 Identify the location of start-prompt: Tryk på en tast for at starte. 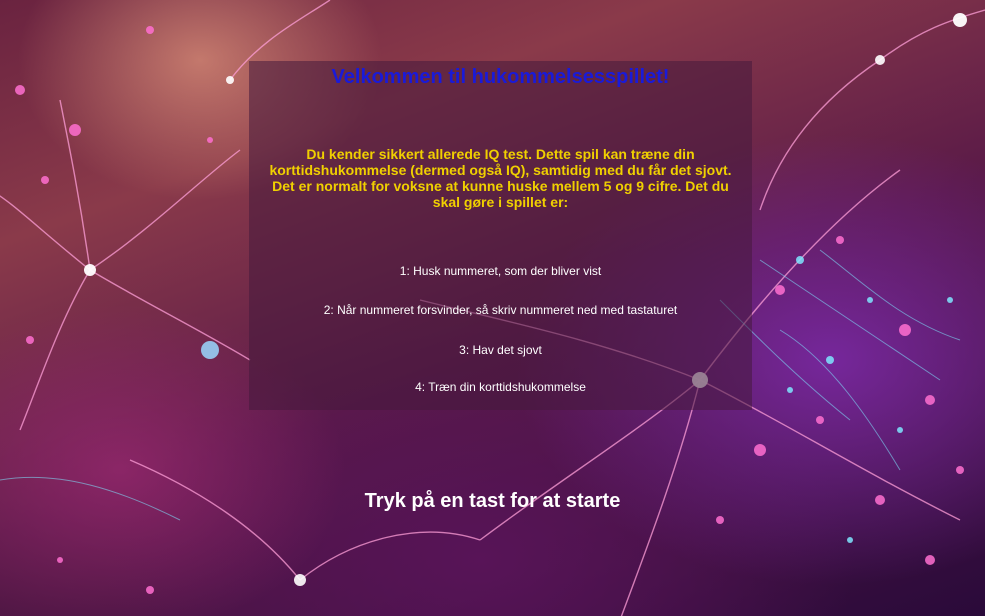
(492, 501).